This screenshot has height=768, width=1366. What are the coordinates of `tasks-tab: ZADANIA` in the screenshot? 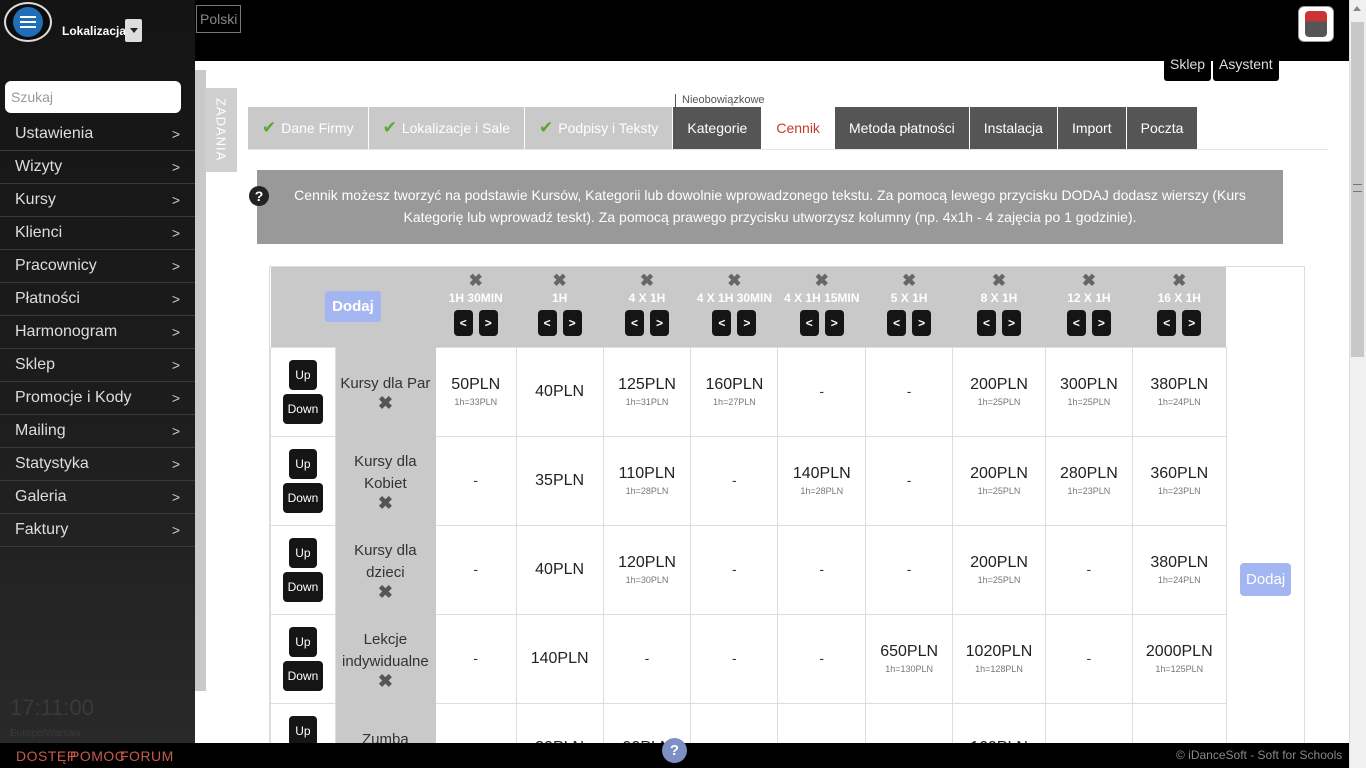 It's located at (221, 130).